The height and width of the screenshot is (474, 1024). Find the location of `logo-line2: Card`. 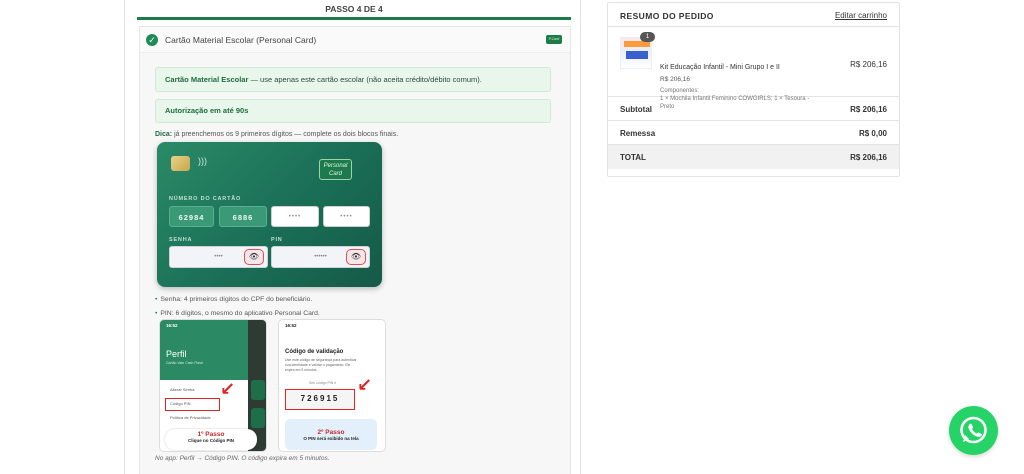

logo-line2: Card is located at coordinates (335, 174).